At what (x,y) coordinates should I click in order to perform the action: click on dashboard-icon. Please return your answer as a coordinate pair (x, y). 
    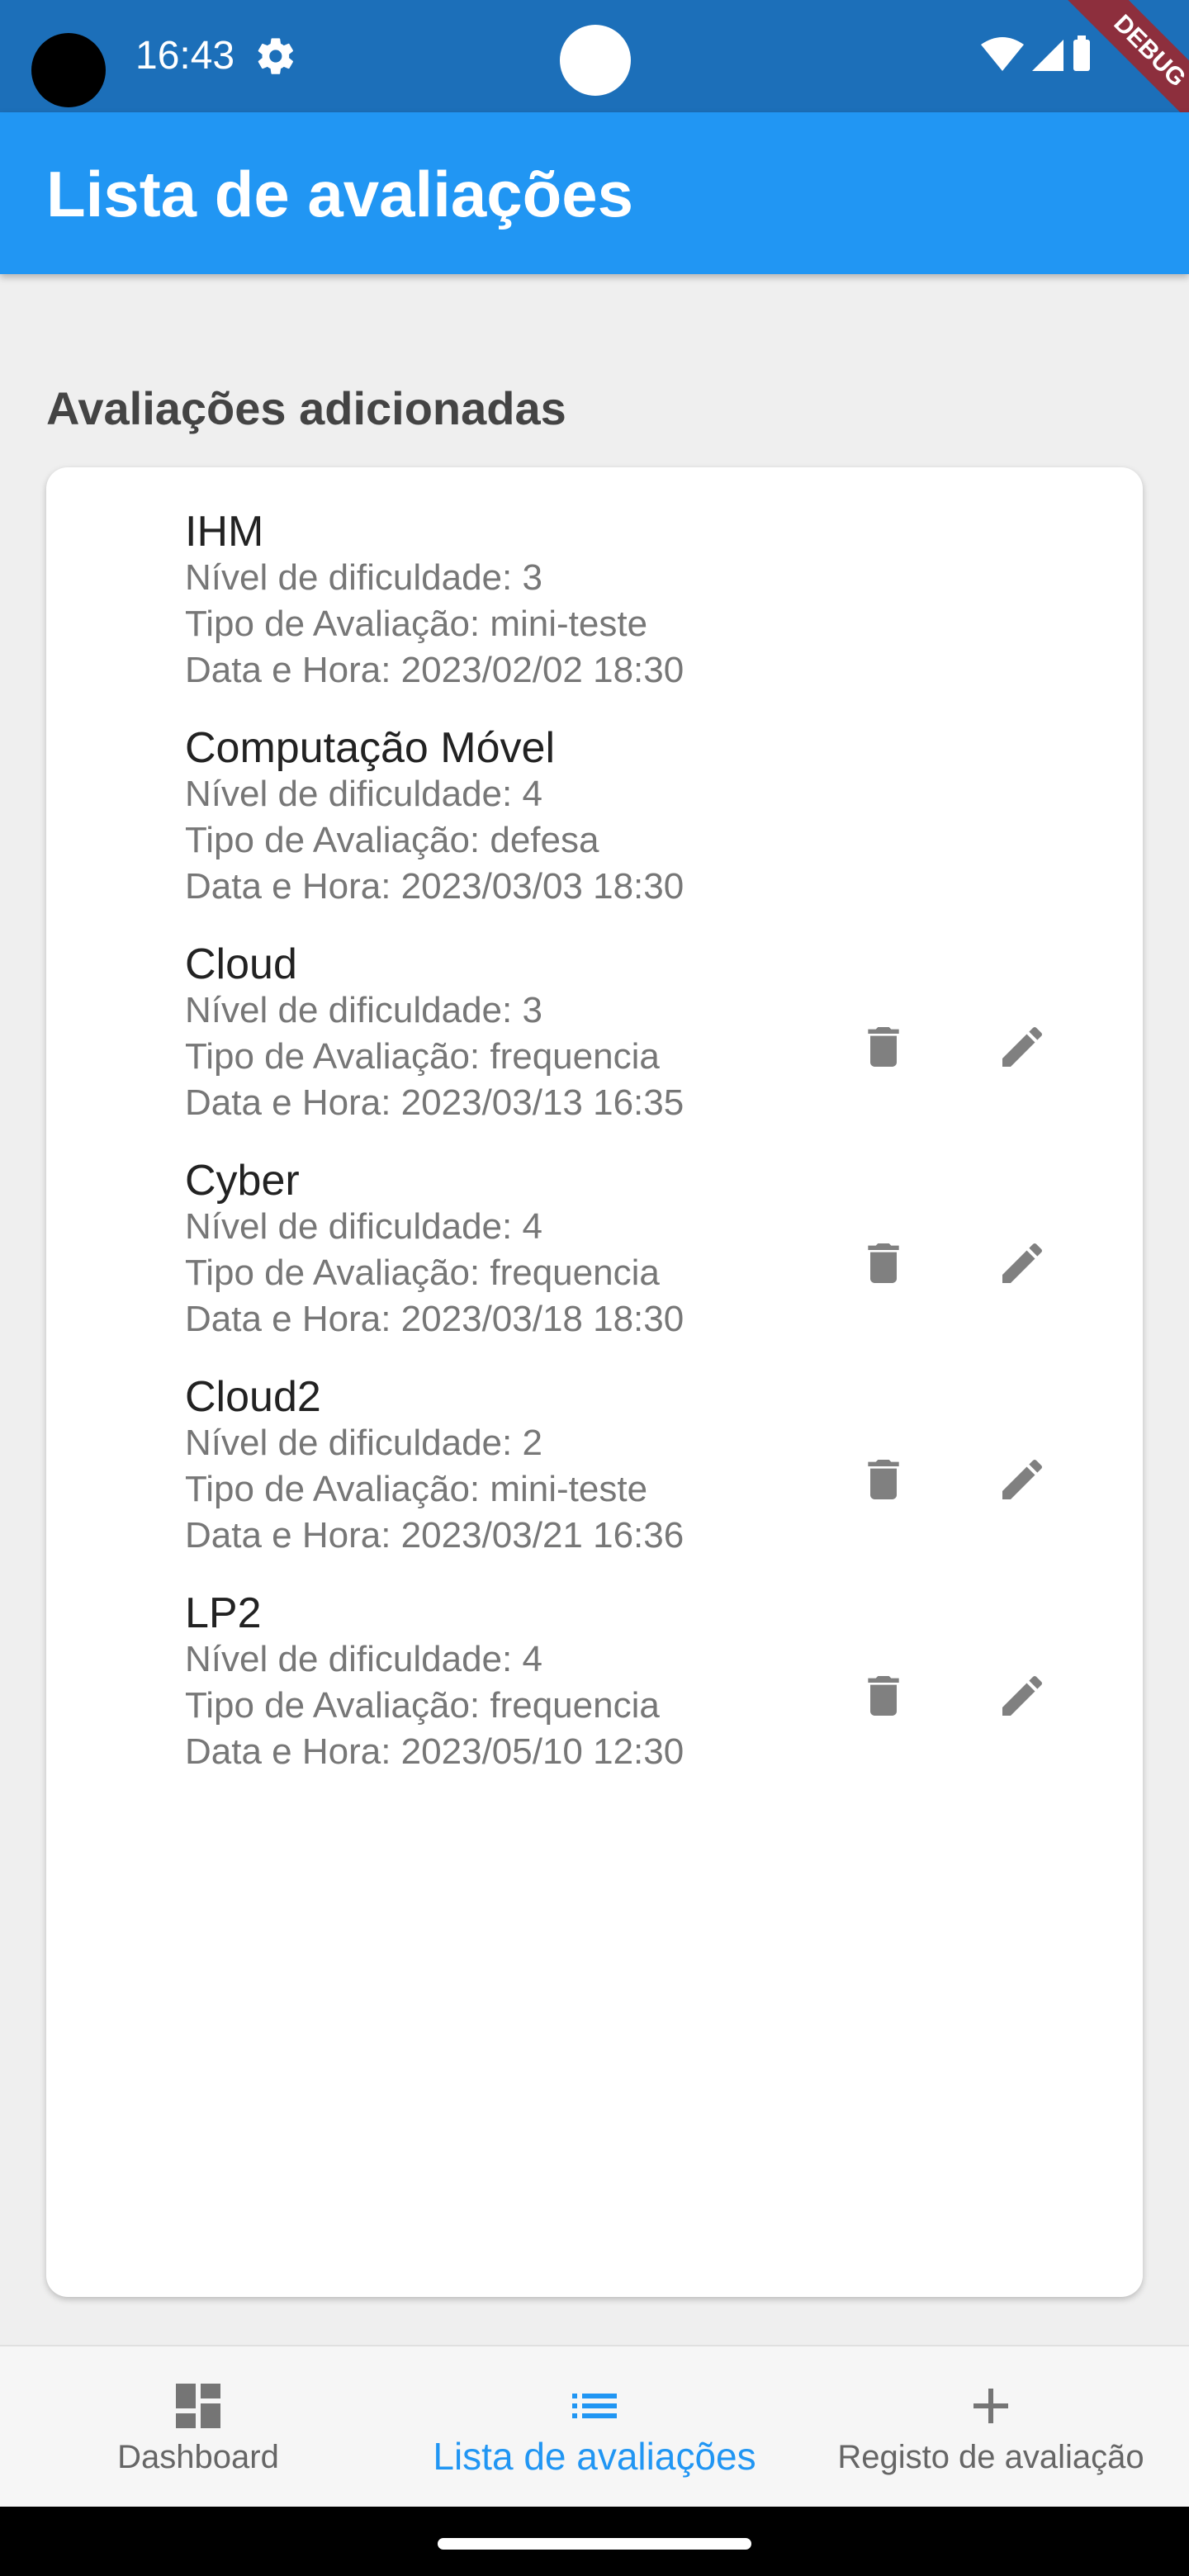
    Looking at the image, I should click on (198, 2408).